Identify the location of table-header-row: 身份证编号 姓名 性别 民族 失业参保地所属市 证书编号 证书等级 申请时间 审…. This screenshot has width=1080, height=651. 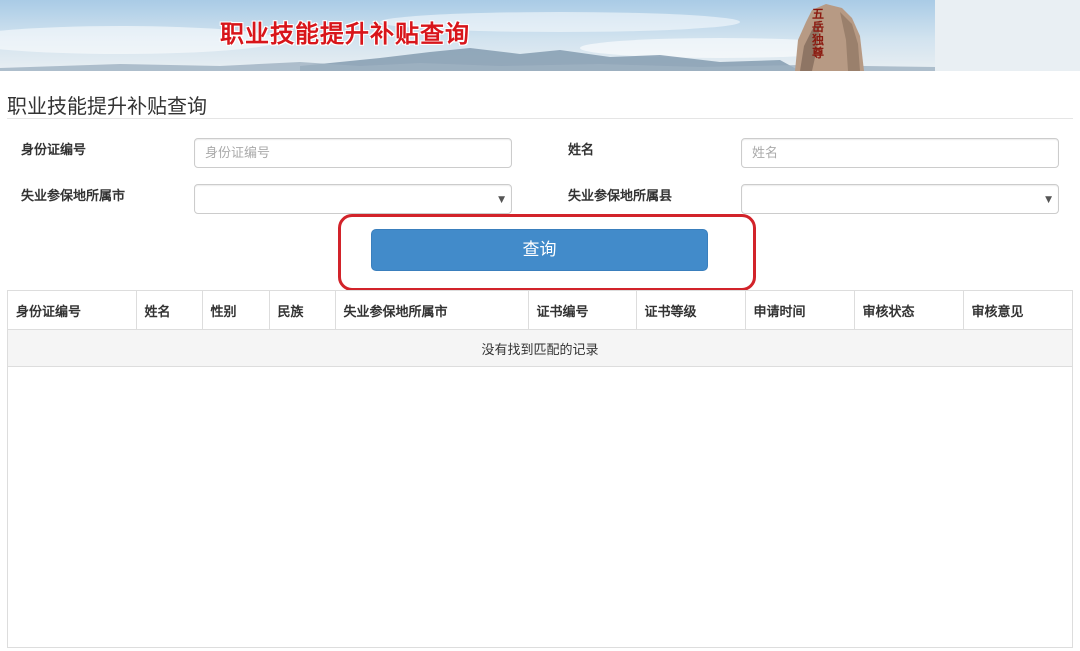
(540, 310).